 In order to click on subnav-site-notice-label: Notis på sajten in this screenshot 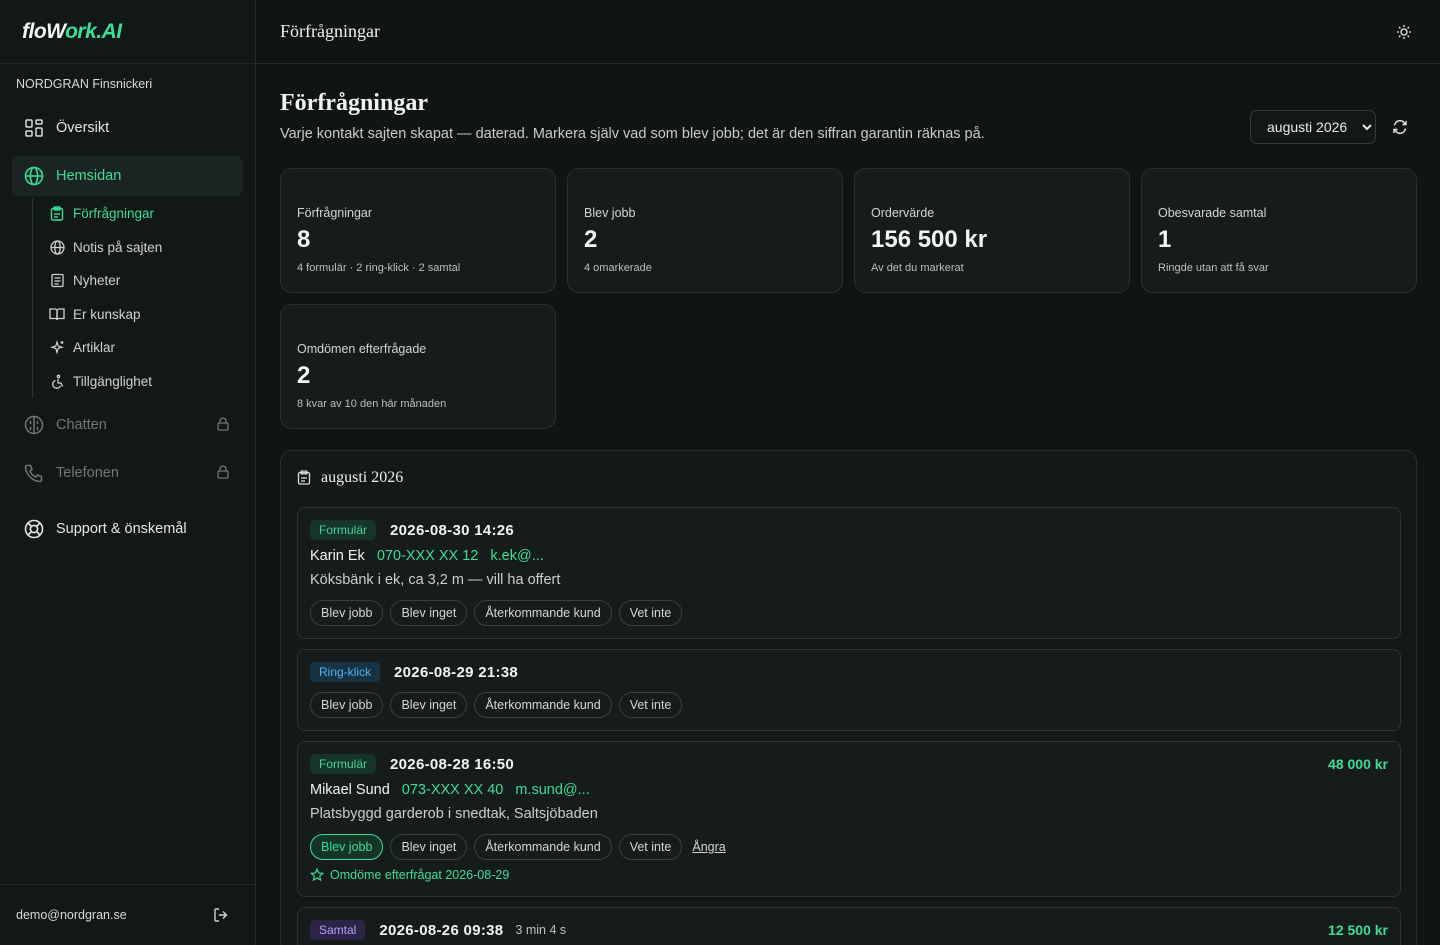, I will do `click(118, 247)`.